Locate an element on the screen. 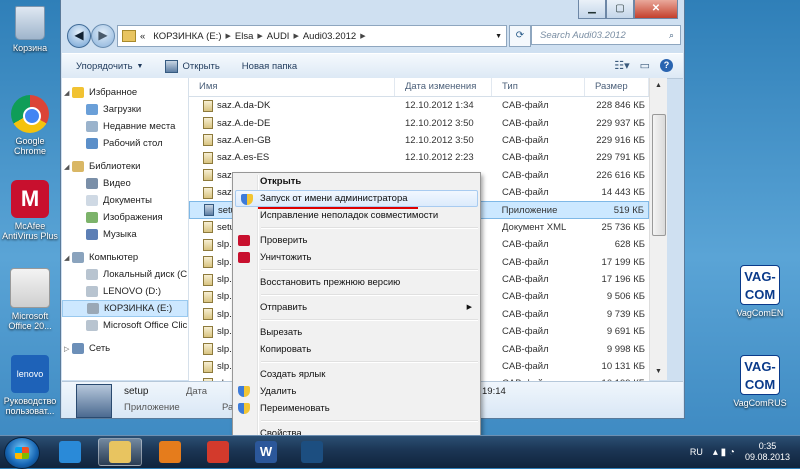 This screenshot has height=469, width=800. nav-office-click: Microsoft Office Clic is located at coordinates (125, 325).